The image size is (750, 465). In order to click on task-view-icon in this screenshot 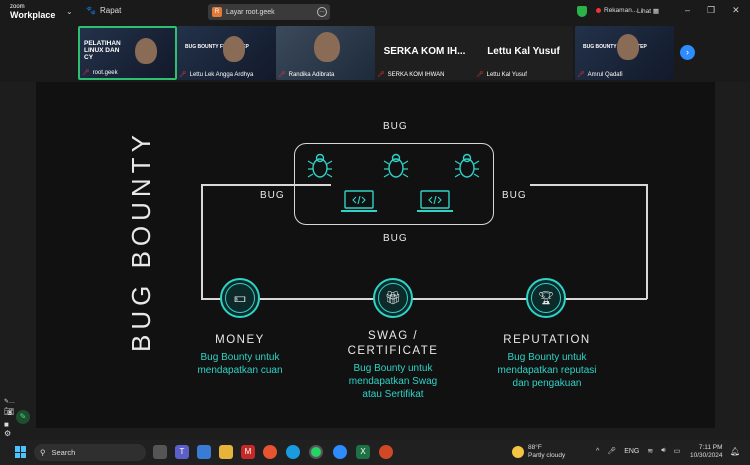, I will do `click(160, 452)`.